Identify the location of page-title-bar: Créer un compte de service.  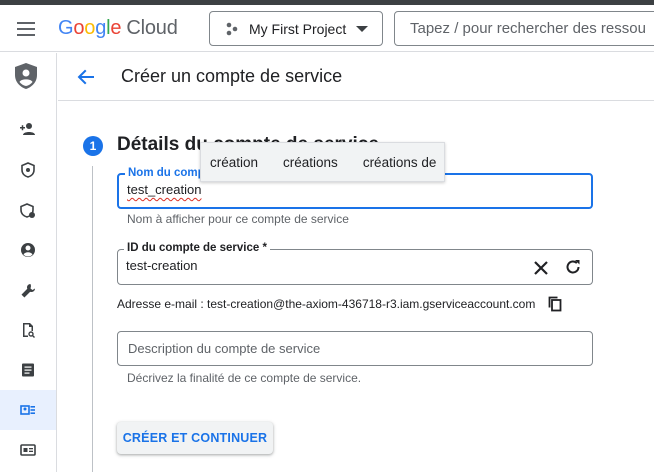
(356, 77).